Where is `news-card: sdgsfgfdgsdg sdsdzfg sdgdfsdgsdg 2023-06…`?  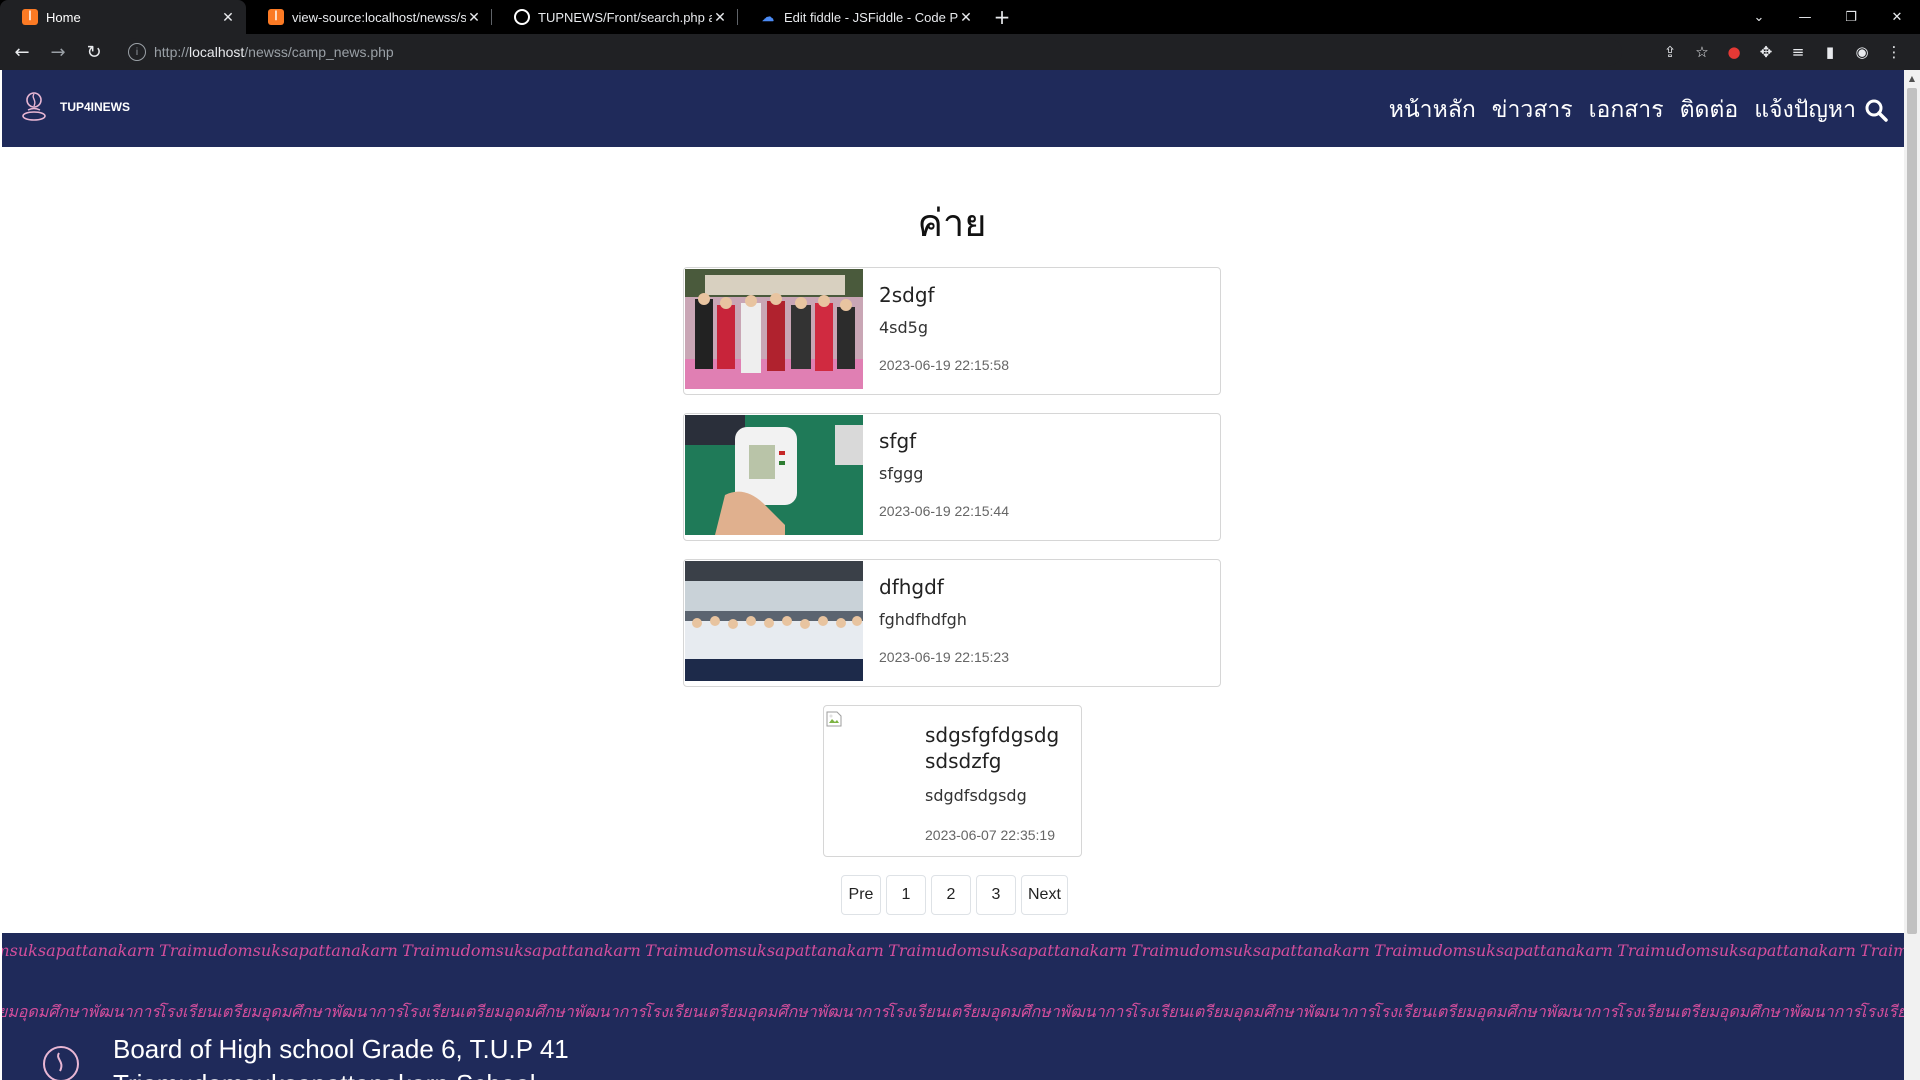 news-card: sdgsfgfdgsdg sdsdzfg sdgdfsdgsdg 2023-06… is located at coordinates (952, 781).